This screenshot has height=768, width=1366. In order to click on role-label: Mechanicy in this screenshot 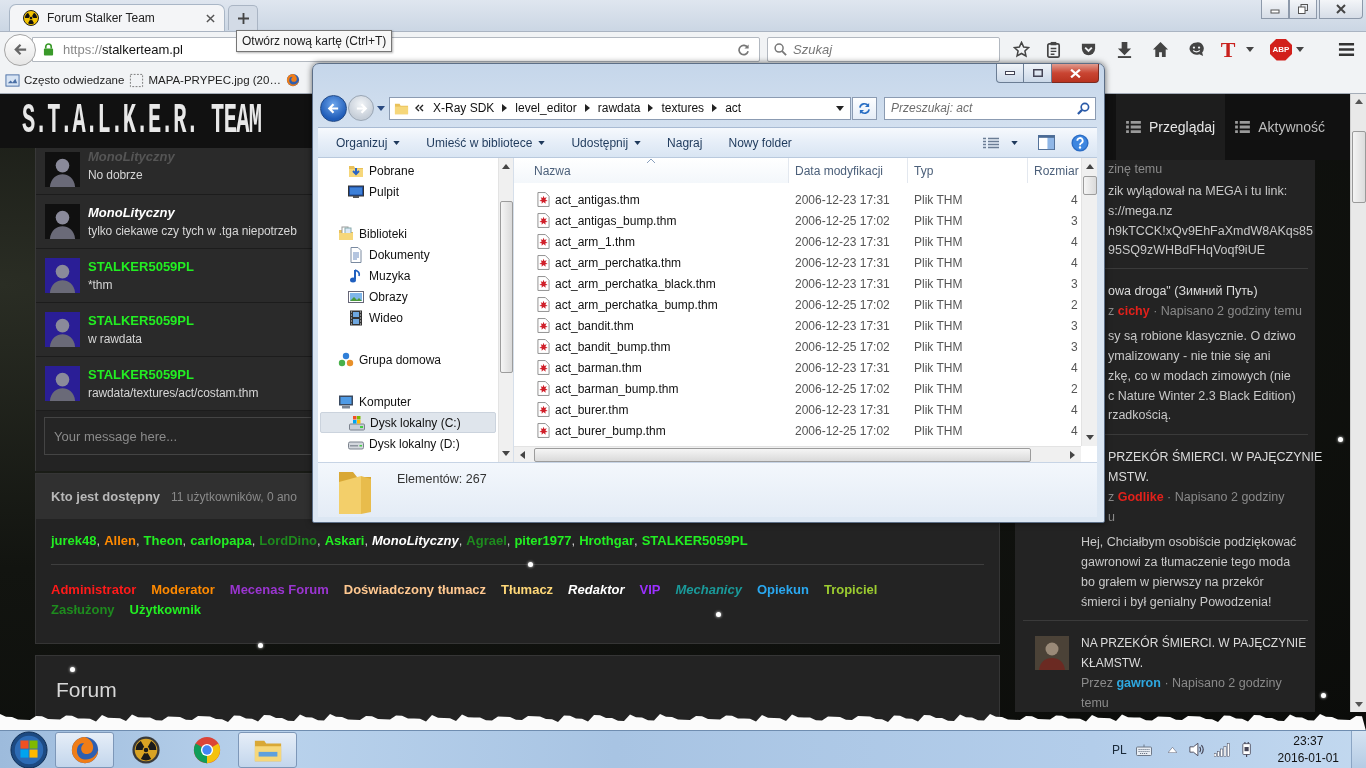, I will do `click(708, 590)`.